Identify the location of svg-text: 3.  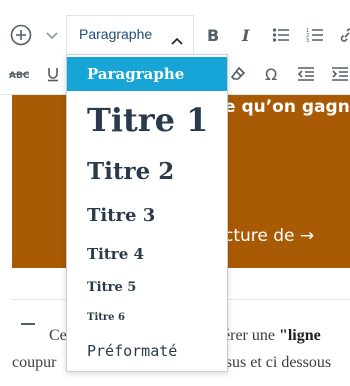
(307, 40).